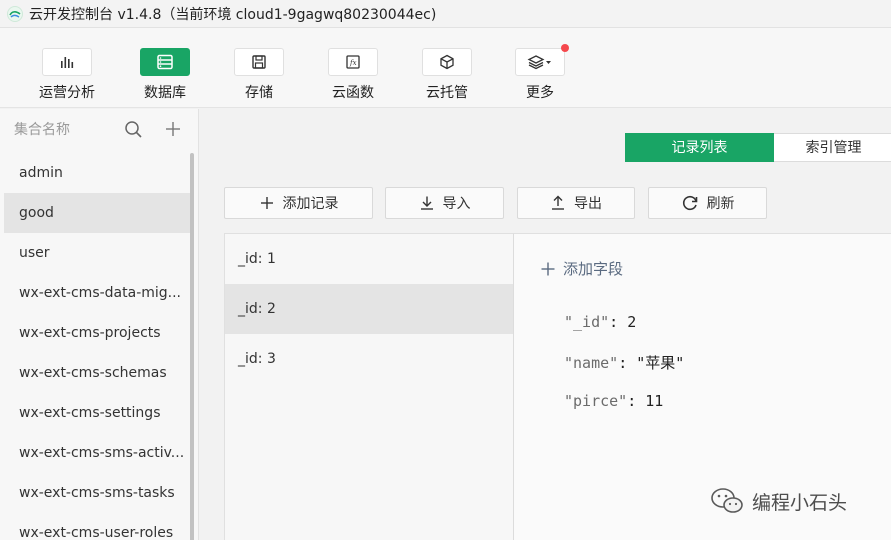 The image size is (891, 540). What do you see at coordinates (558, 202) in the screenshot?
I see `upload-icon` at bounding box center [558, 202].